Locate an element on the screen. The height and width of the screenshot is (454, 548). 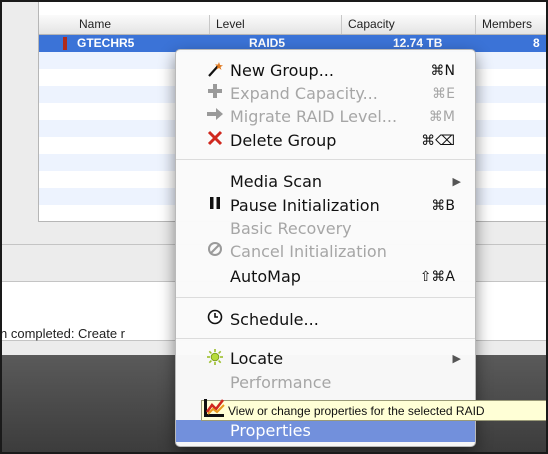
wand-icon is located at coordinates (215, 72).